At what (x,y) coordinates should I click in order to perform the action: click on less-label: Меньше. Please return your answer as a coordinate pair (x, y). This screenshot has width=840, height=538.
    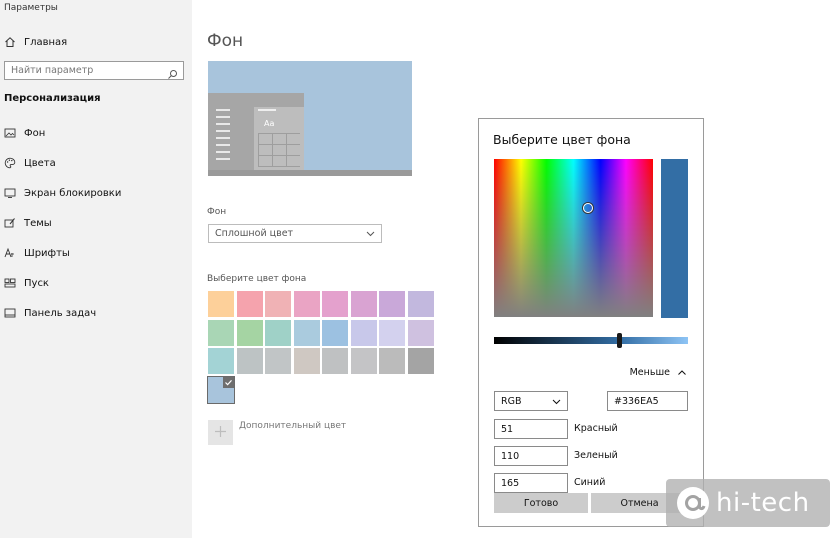
    Looking at the image, I should click on (649, 372).